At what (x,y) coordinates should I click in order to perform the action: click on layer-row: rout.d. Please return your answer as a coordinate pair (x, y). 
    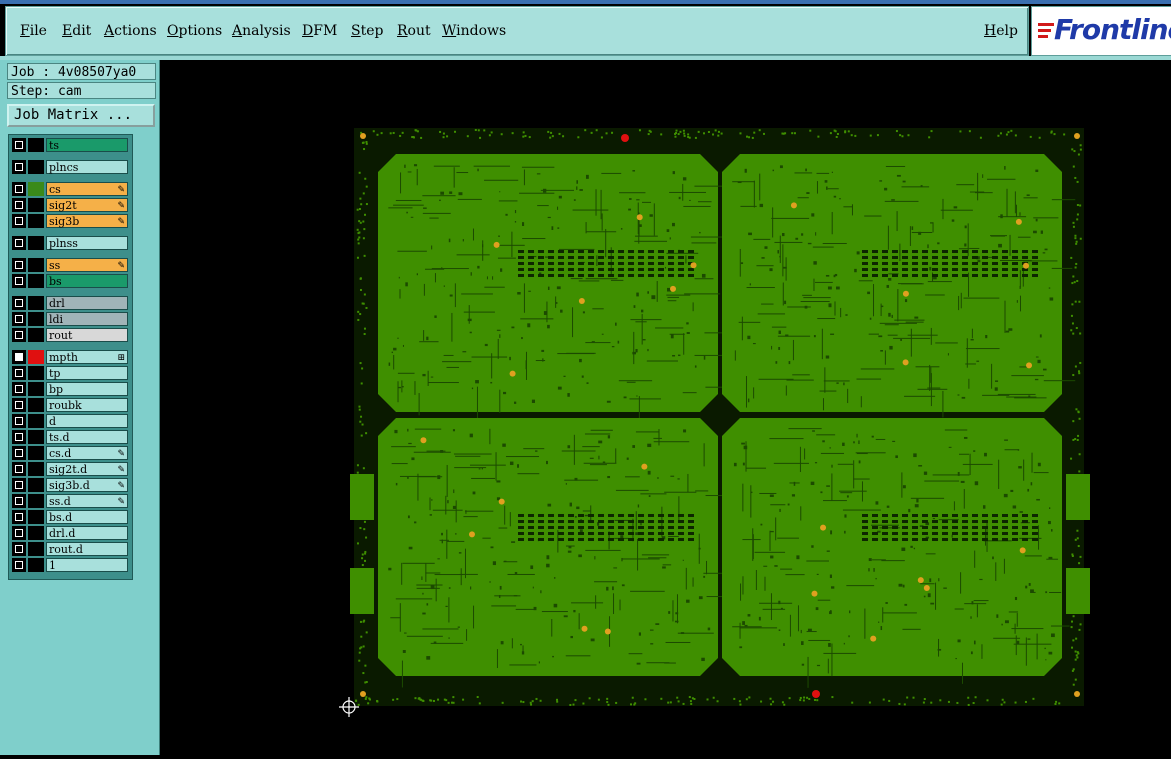
    Looking at the image, I should click on (70, 549).